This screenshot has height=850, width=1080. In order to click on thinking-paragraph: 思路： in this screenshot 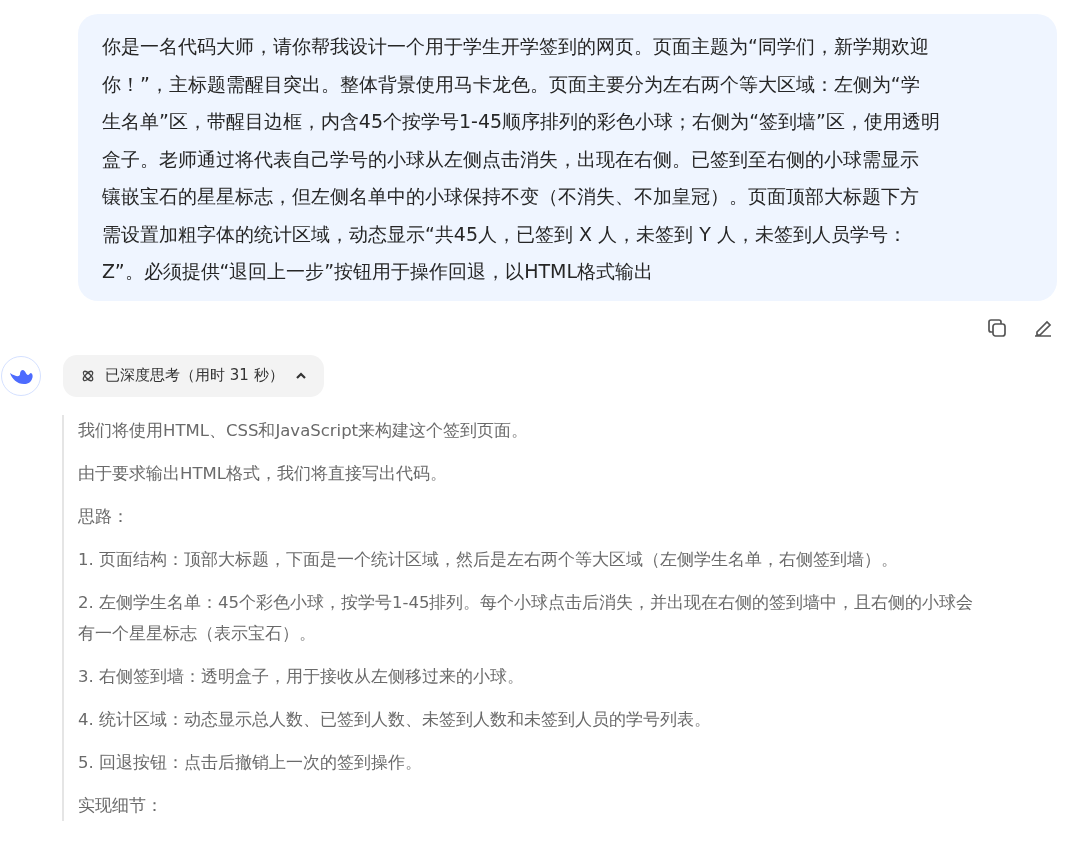, I will do `click(104, 516)`.